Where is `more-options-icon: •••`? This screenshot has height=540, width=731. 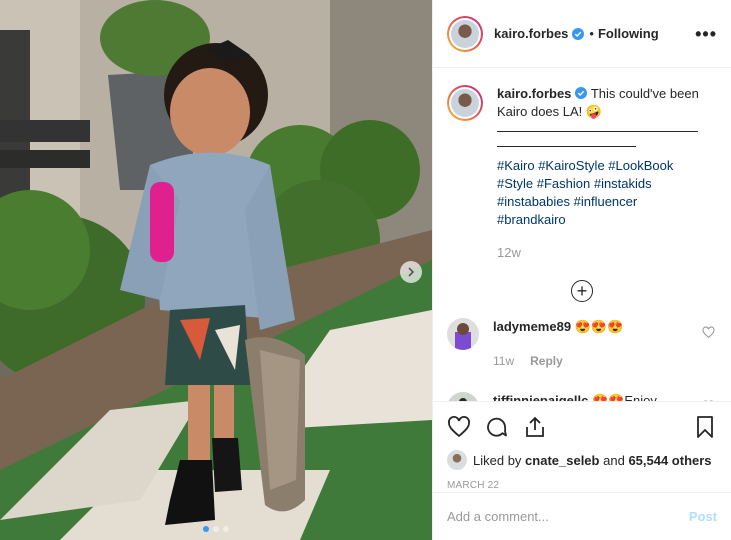
more-options-icon: ••• is located at coordinates (706, 34).